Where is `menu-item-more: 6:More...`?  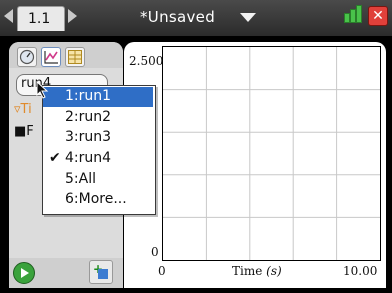 menu-item-more: 6:More... is located at coordinates (98, 200).